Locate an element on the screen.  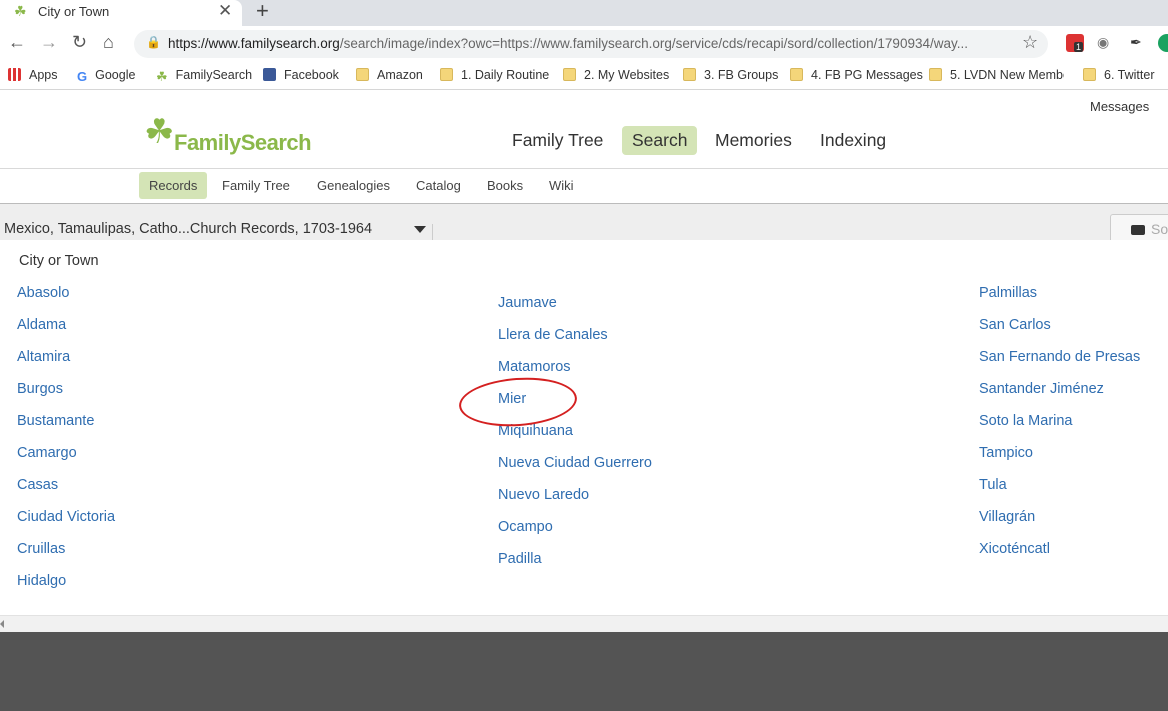
extension-icon: 1 is located at coordinates (1075, 43).